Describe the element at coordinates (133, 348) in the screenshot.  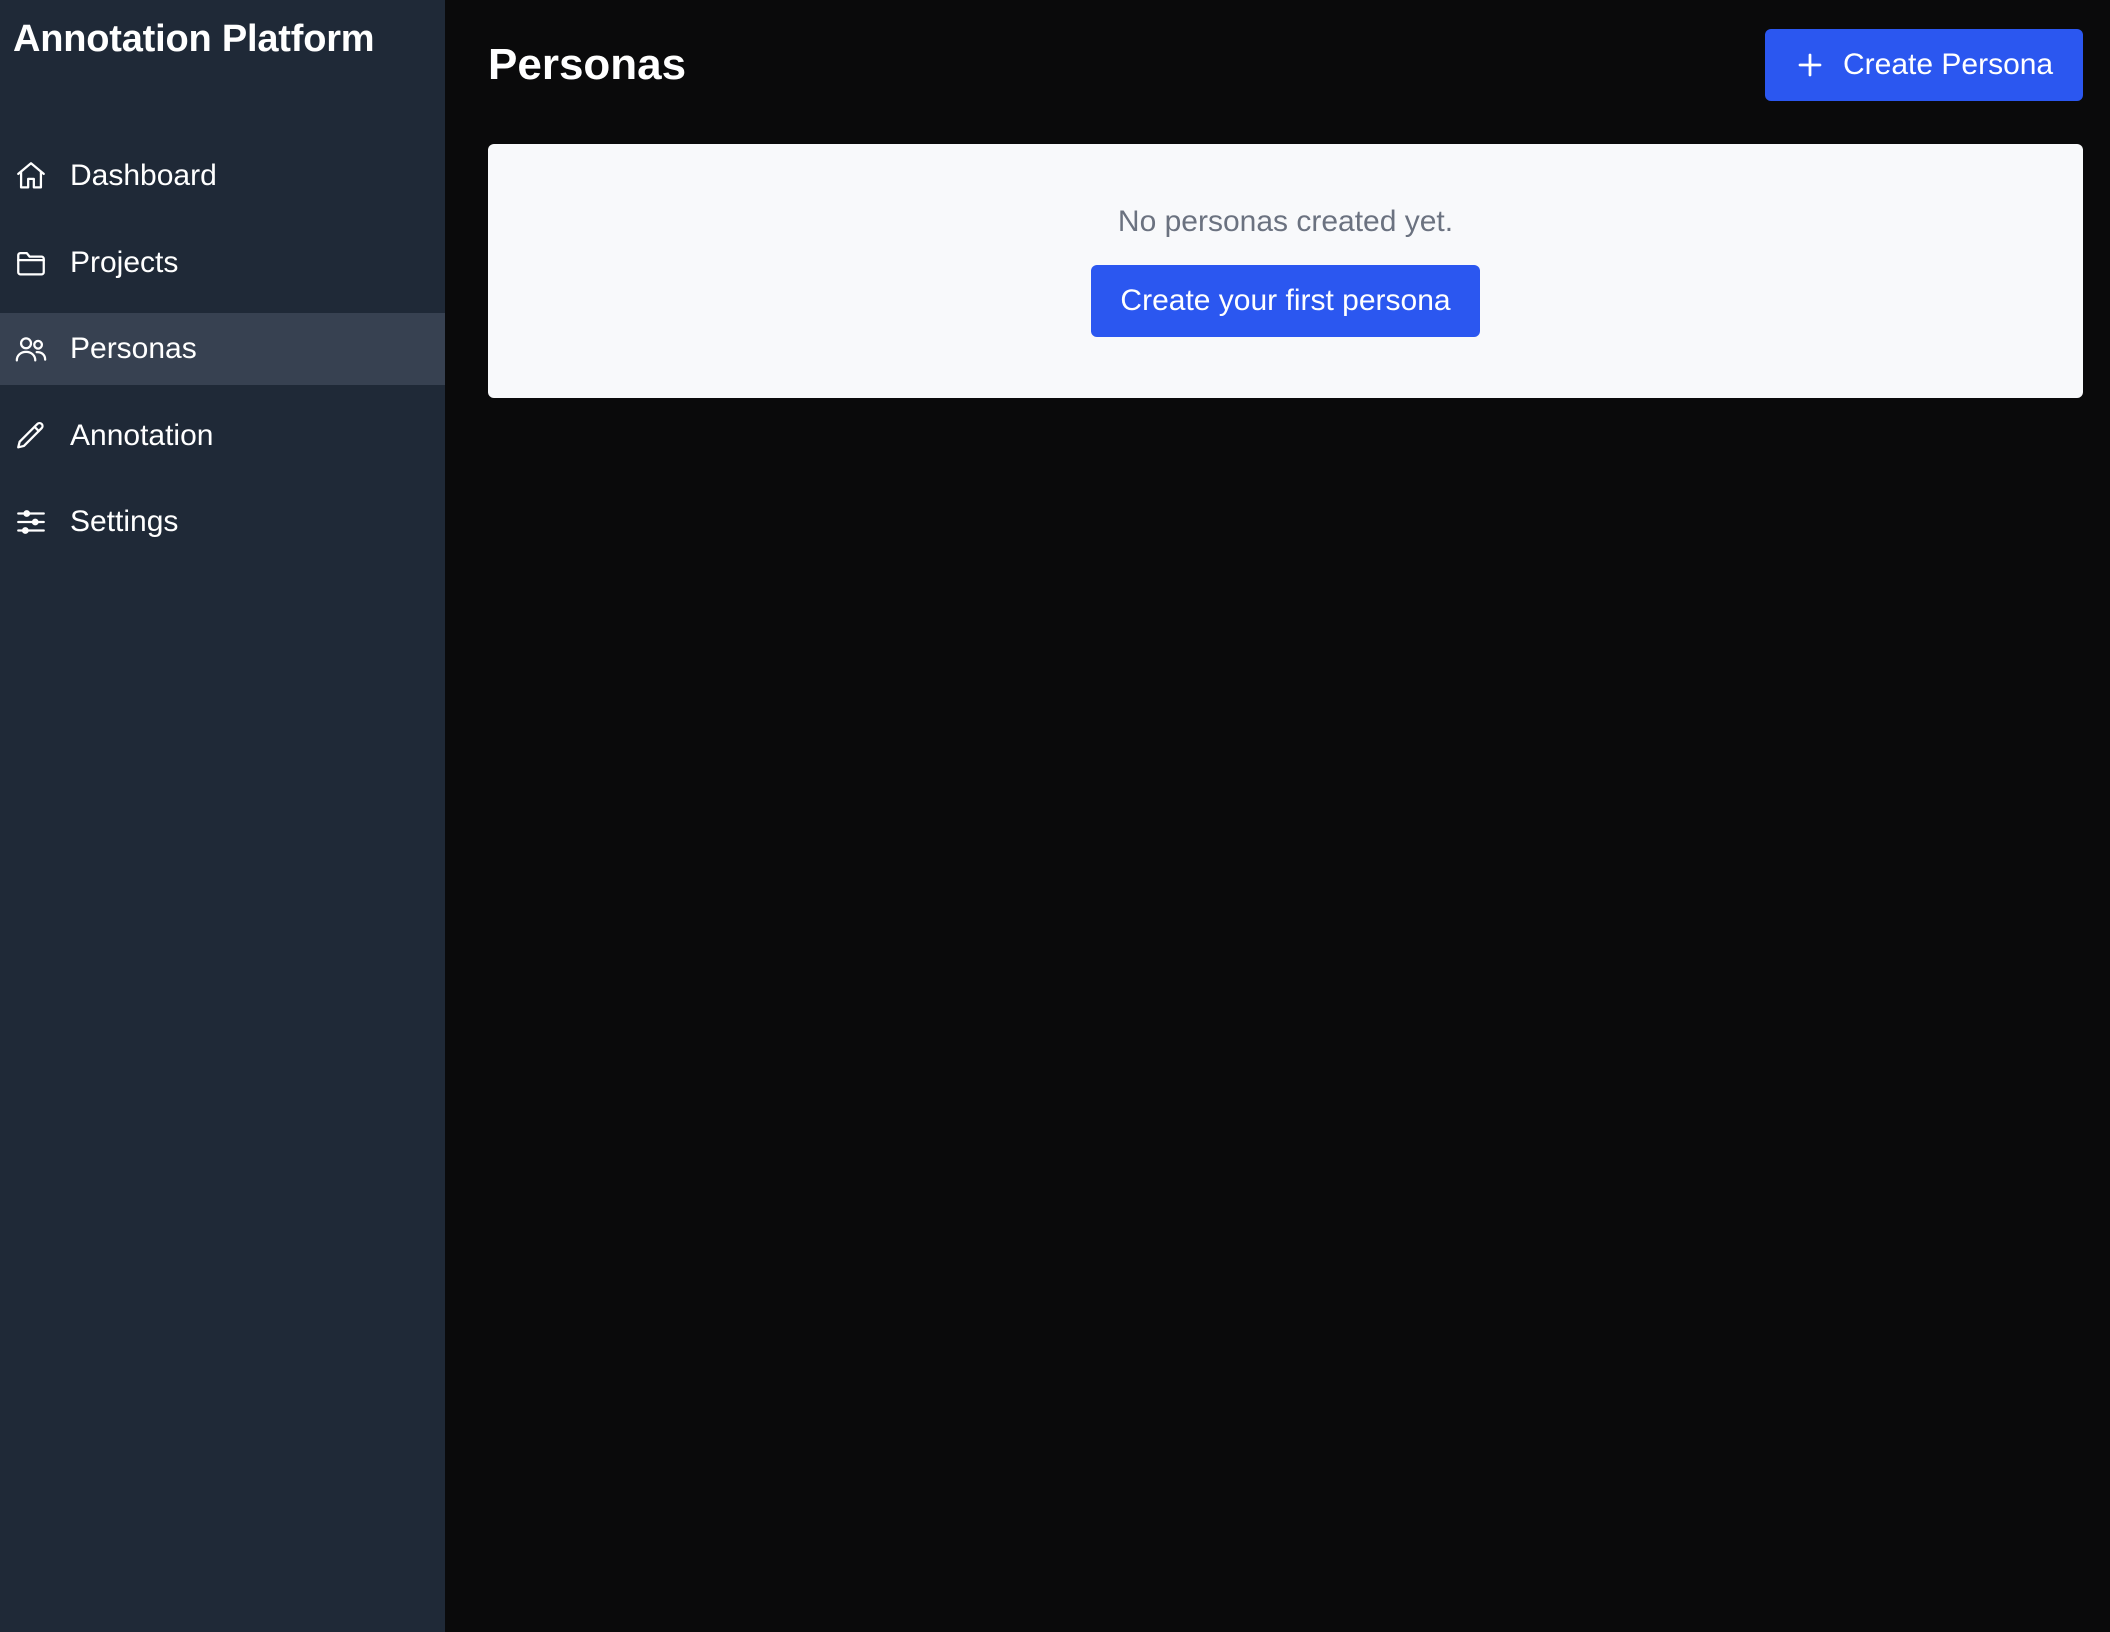
I see `sidebar-item-label: Personas` at that location.